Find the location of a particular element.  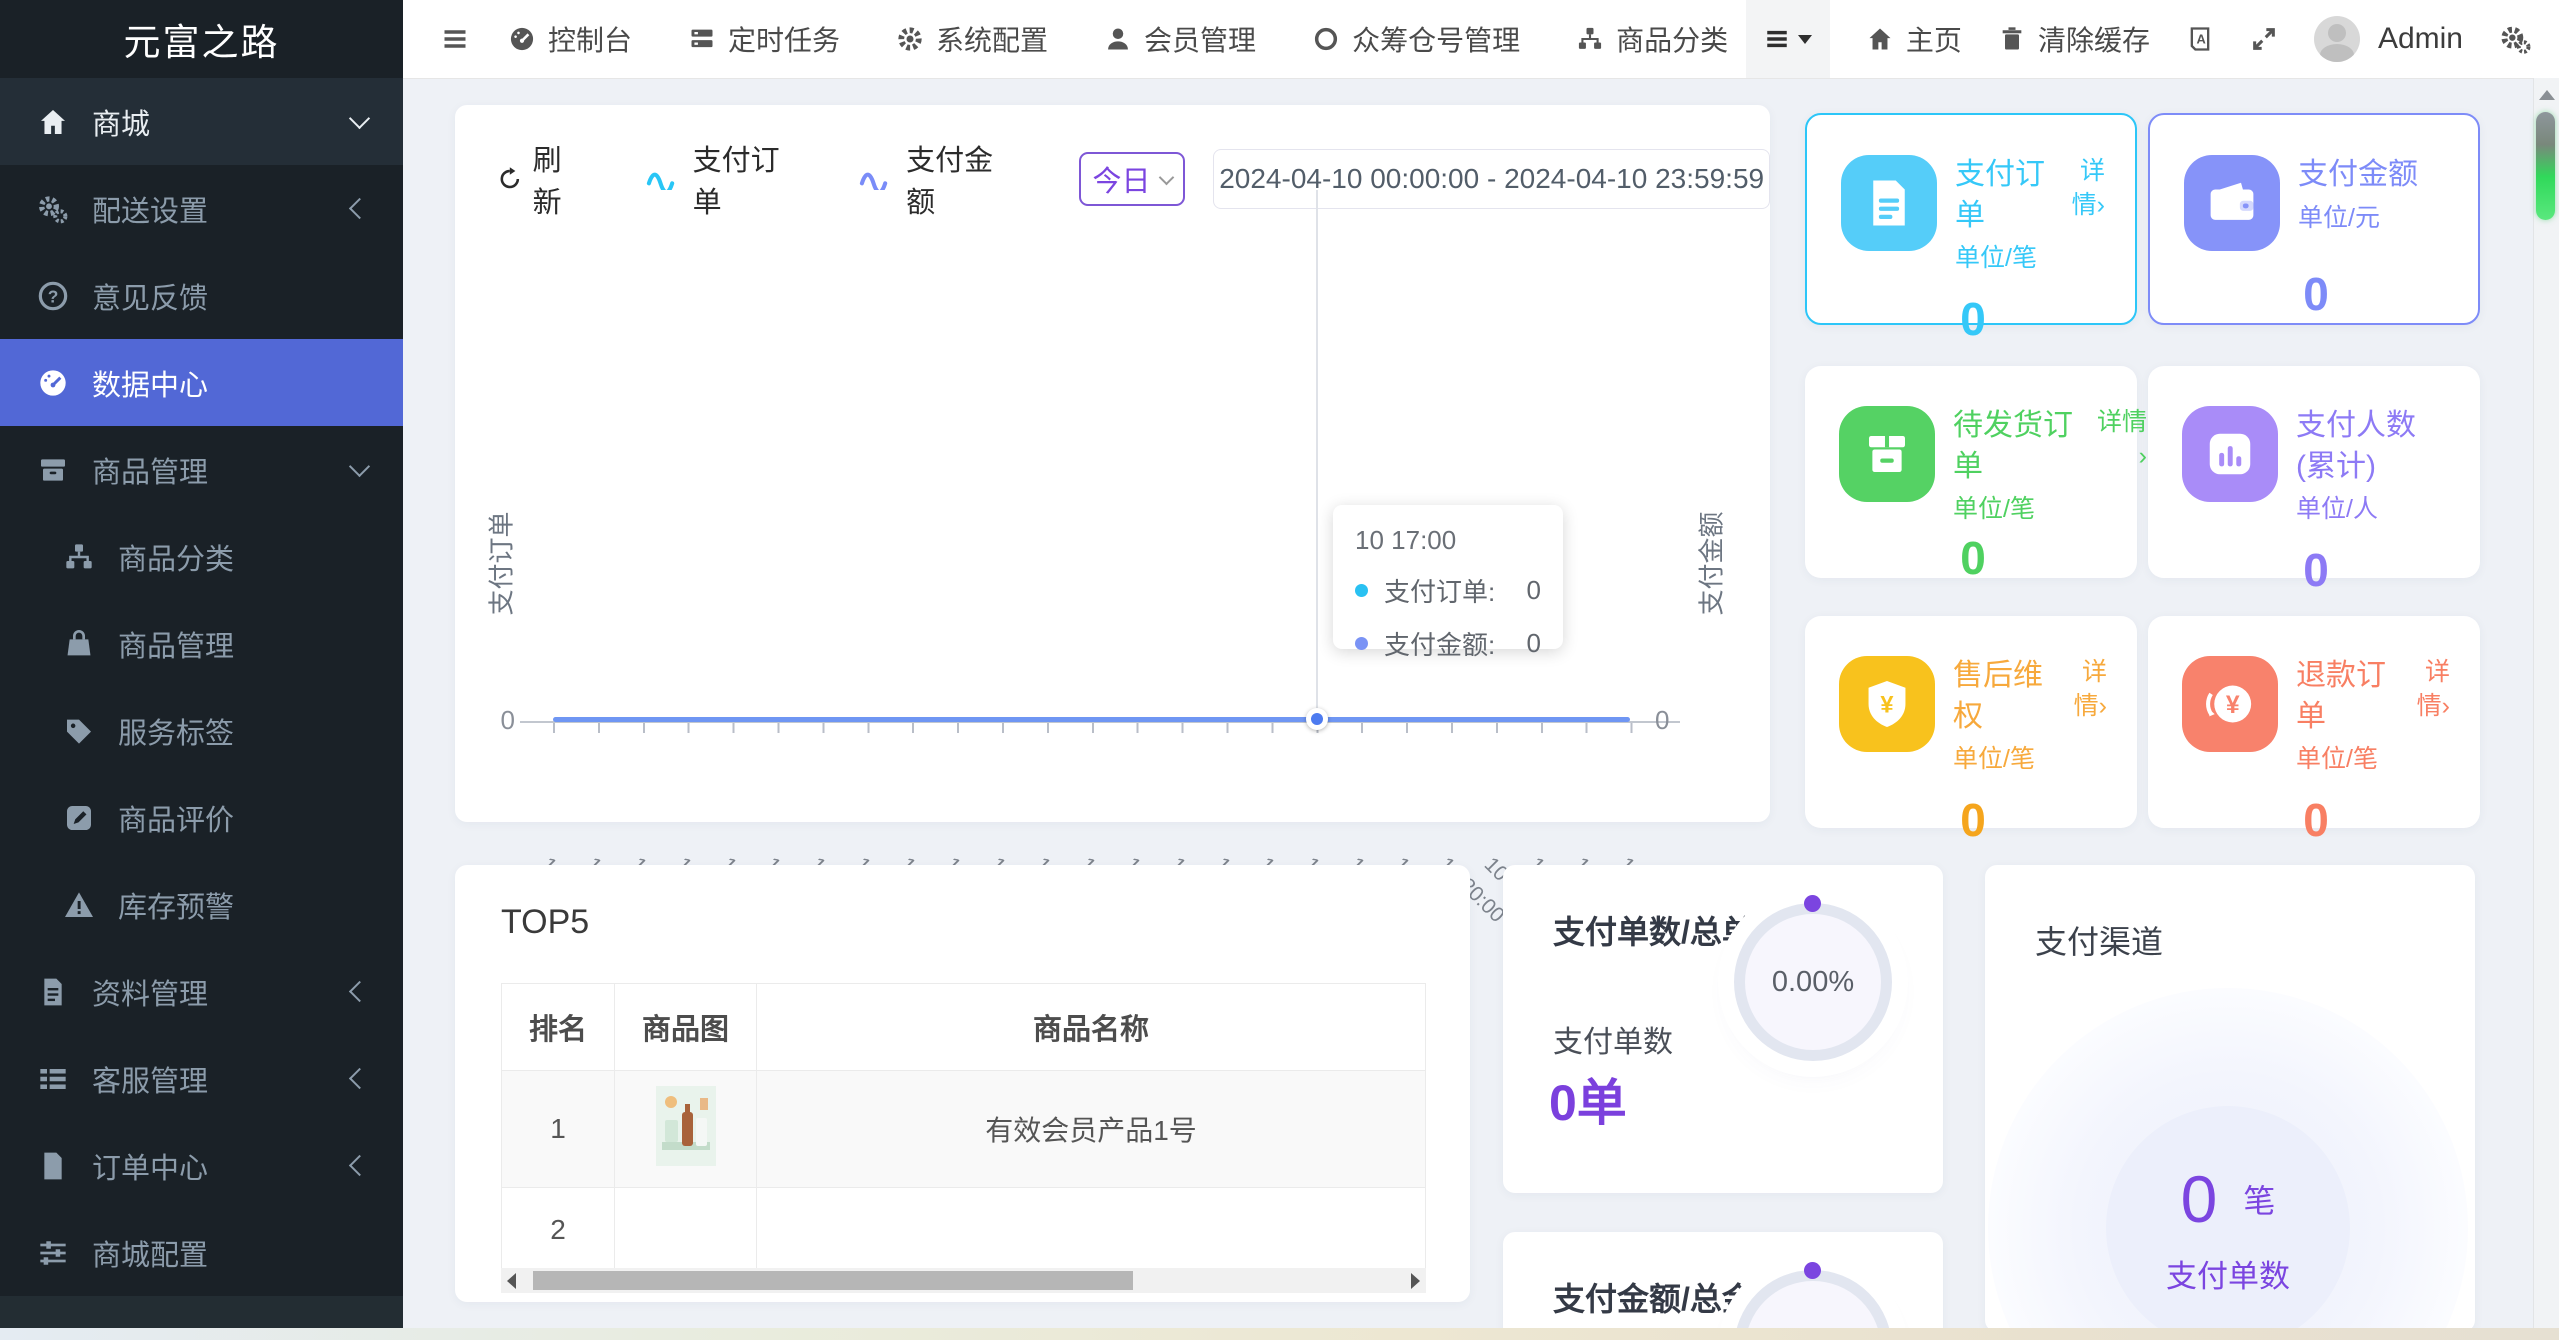

stat-card-payers-total: 支付人数(累计) 单位/人 0 is located at coordinates (2314, 481).